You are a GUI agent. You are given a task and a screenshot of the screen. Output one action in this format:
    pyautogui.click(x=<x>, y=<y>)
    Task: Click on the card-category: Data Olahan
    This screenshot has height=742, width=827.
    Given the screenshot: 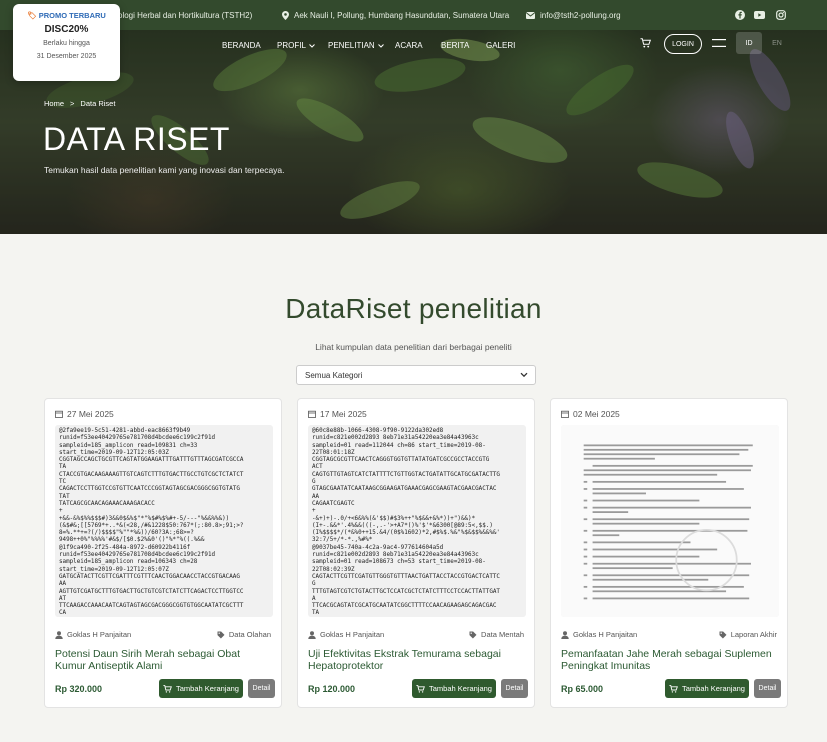 What is the action you would take?
    pyautogui.click(x=244, y=634)
    